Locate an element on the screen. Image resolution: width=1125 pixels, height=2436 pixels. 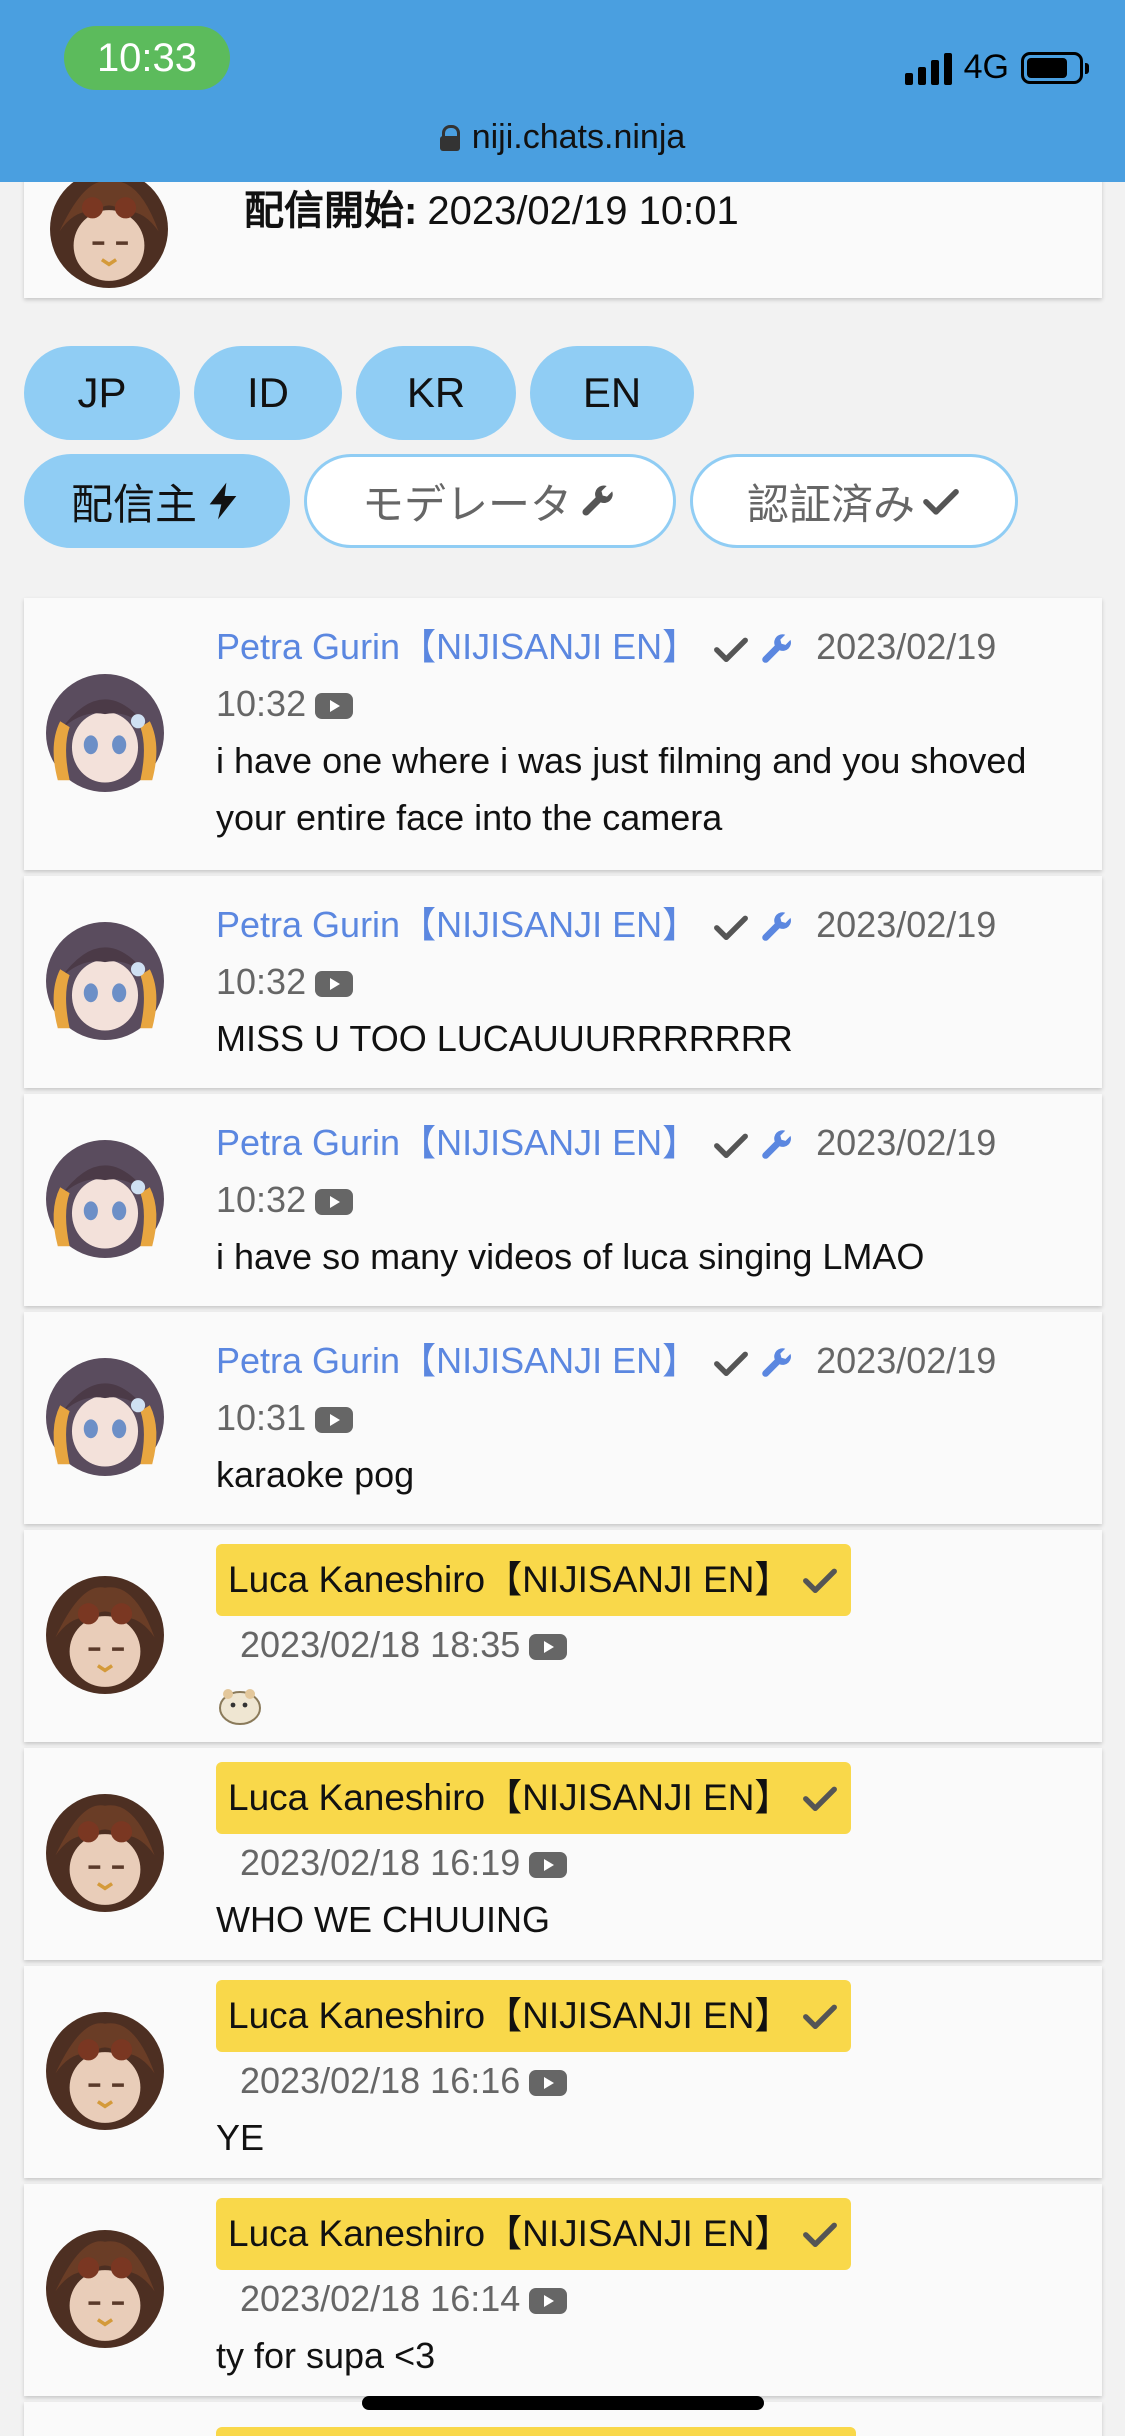
filter-streamer-button: 配信主 is located at coordinates (157, 501).